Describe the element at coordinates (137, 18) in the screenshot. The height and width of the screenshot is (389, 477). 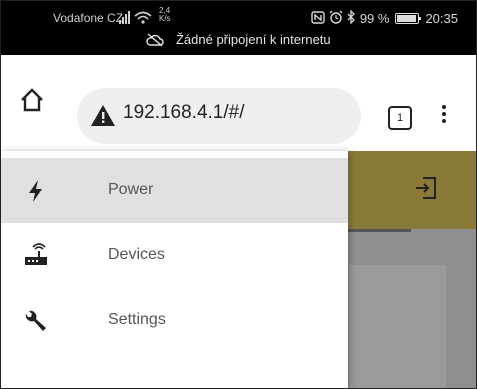
I see `signal-wifi-icon` at that location.